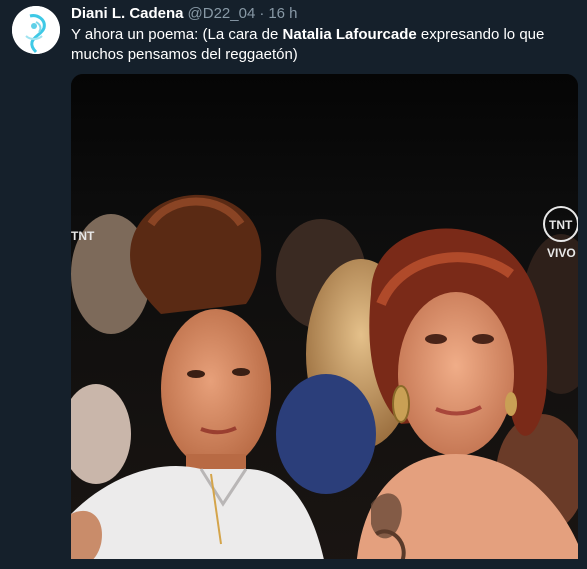 This screenshot has width=587, height=569. I want to click on user-handle: @D22_04, so click(222, 13).